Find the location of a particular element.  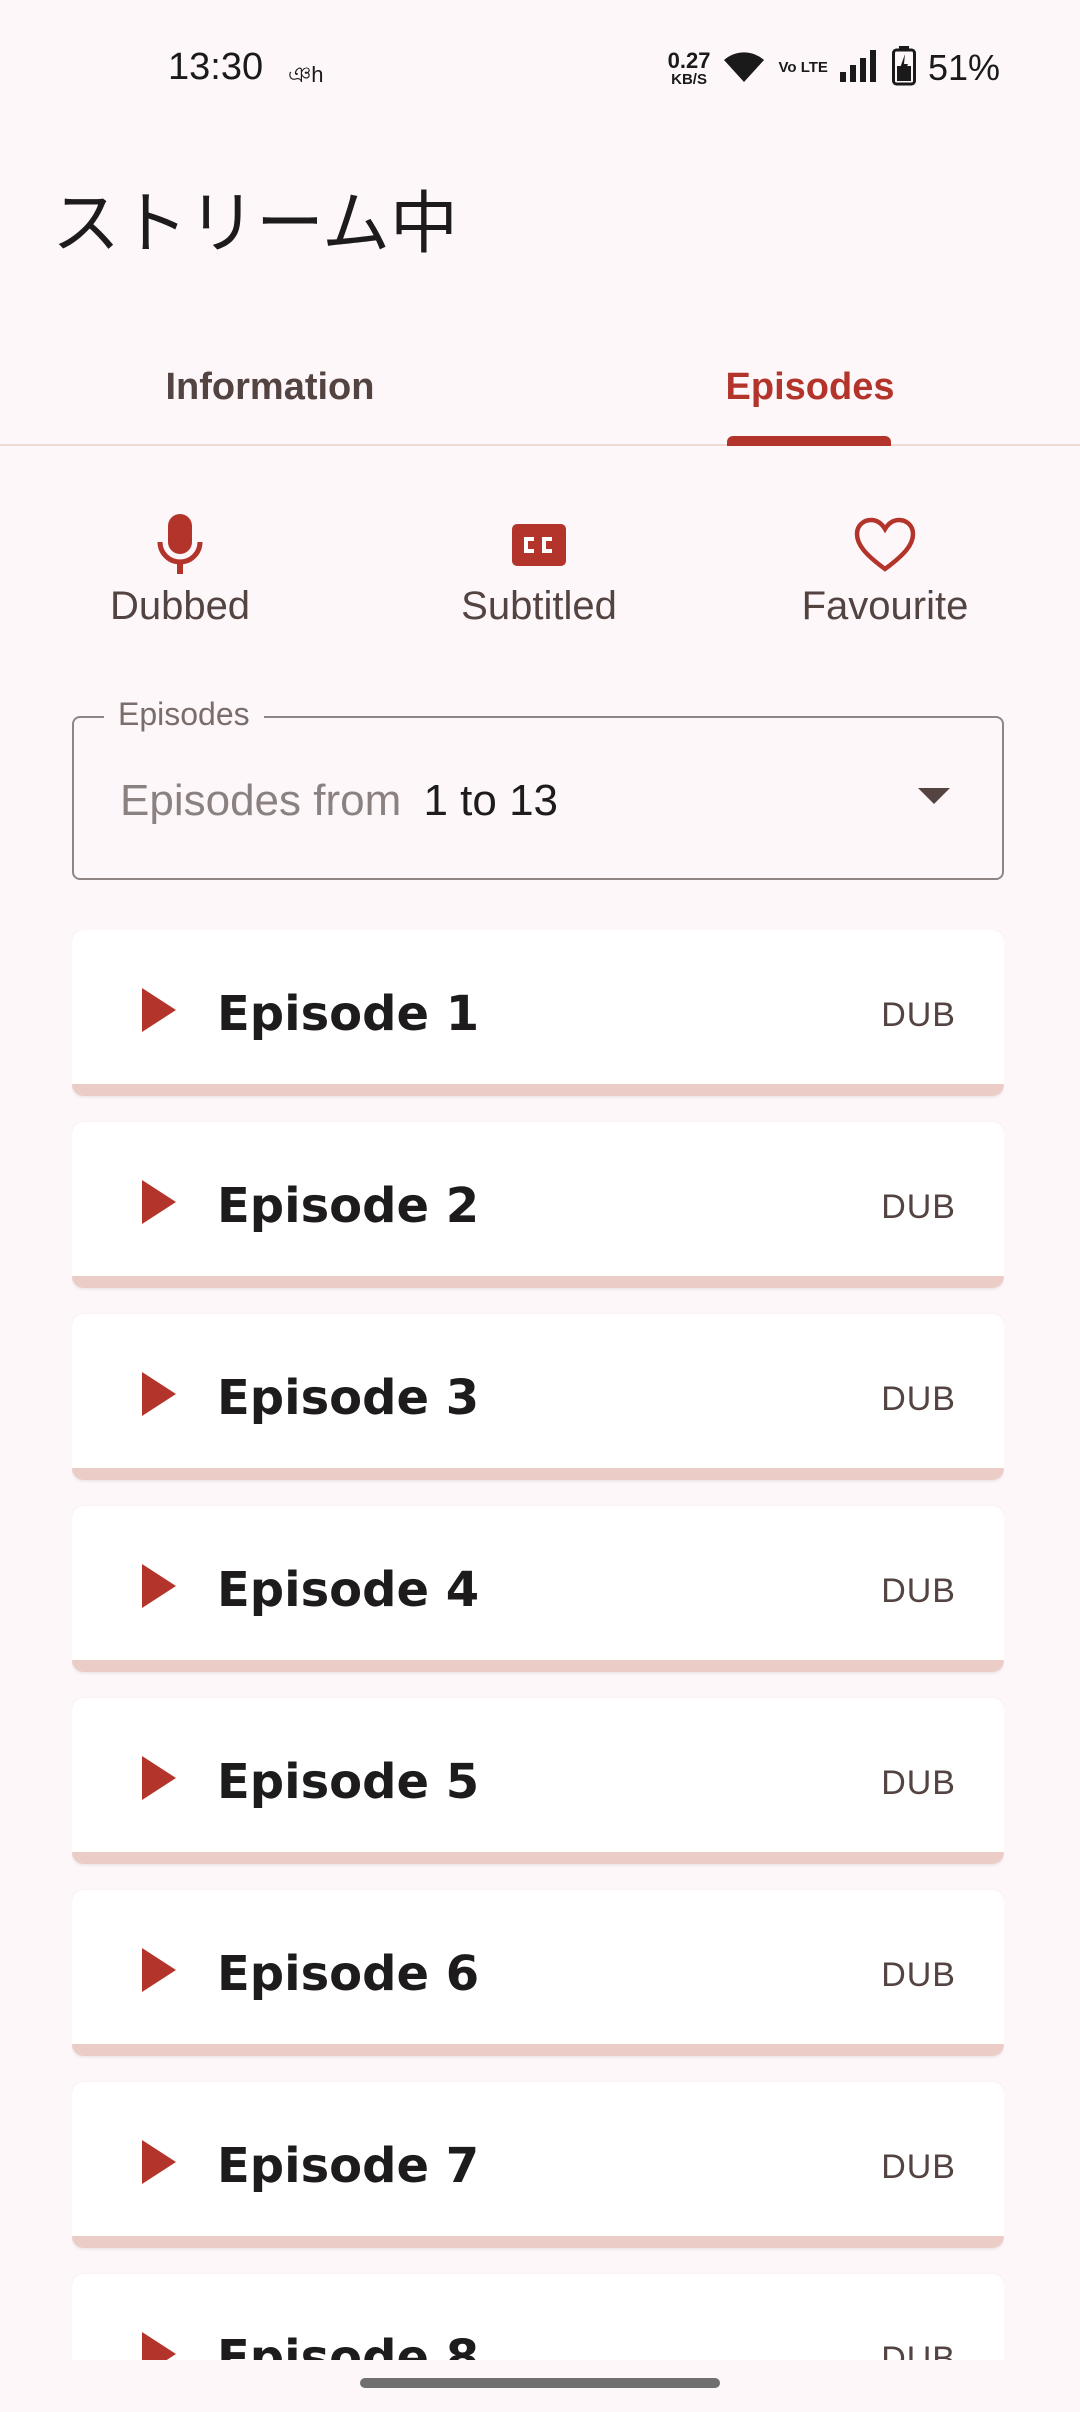

status-time: 13:30 is located at coordinates (216, 67).